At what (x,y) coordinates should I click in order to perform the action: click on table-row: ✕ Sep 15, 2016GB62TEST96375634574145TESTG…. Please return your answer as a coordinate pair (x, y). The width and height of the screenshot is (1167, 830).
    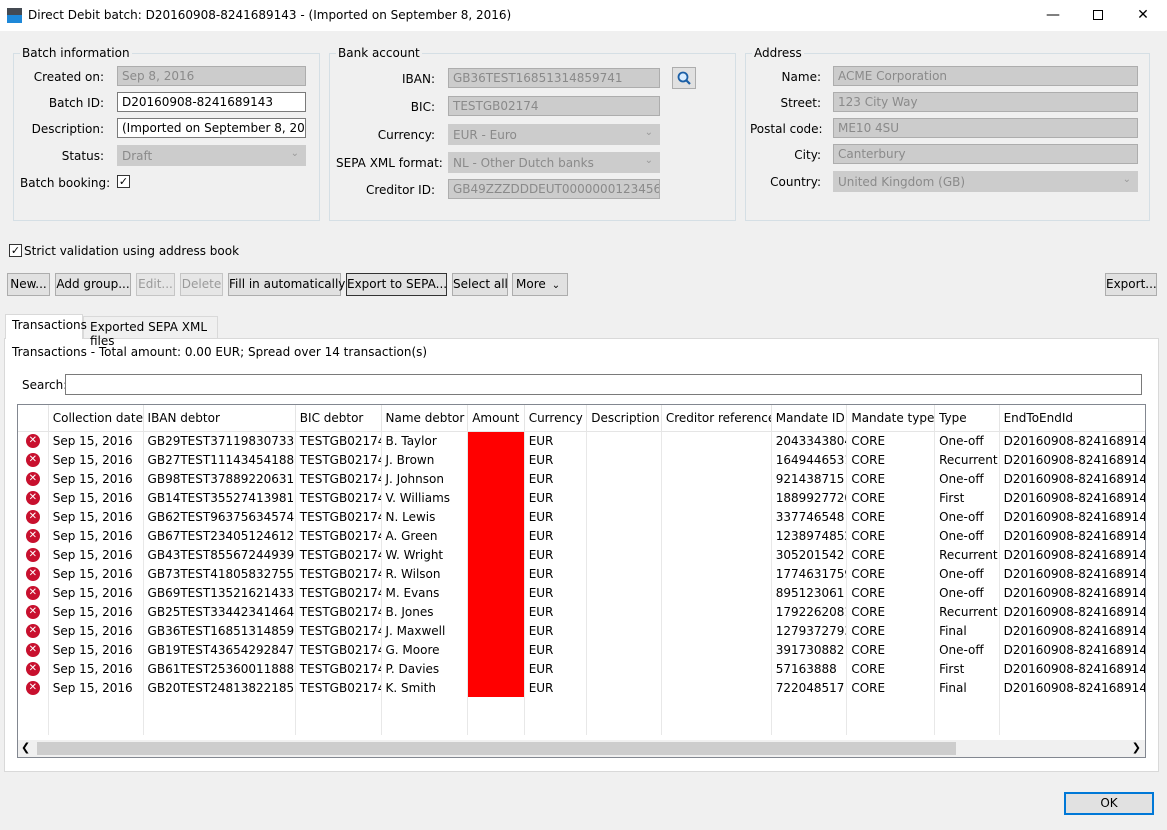
    Looking at the image, I should click on (581, 516).